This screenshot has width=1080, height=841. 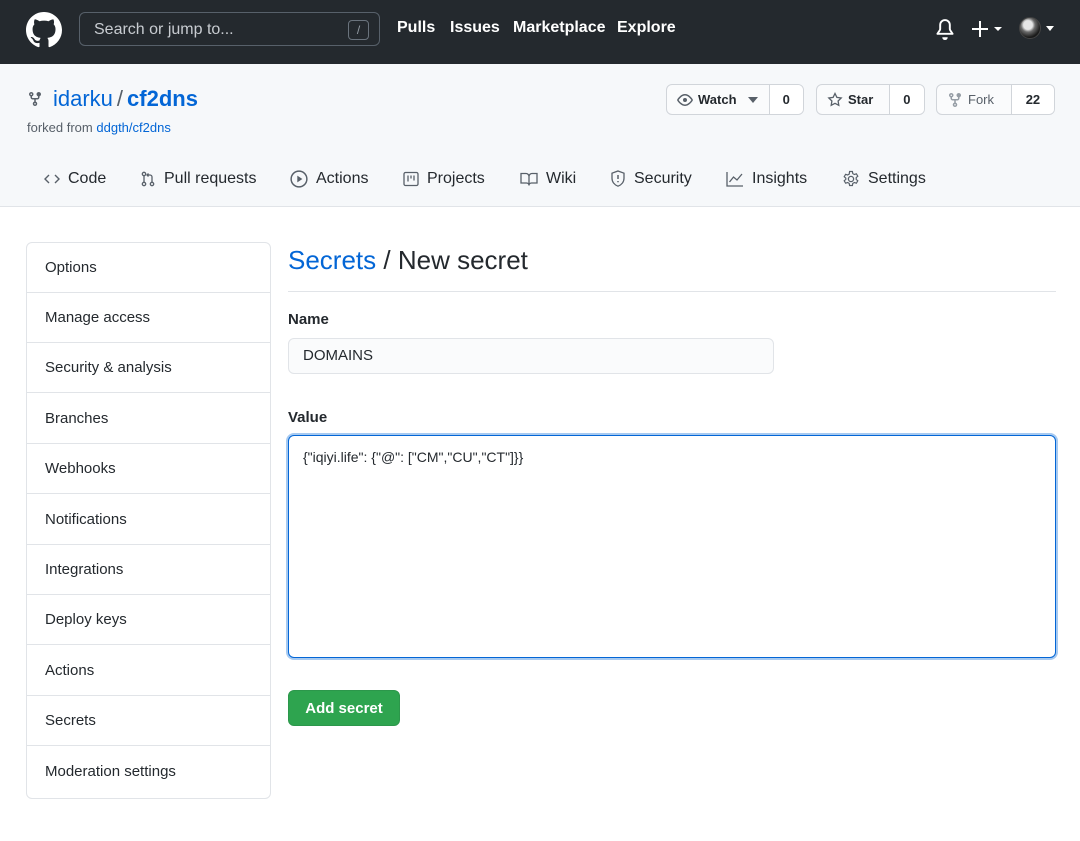 What do you see at coordinates (618, 178) in the screenshot?
I see `shield-icon` at bounding box center [618, 178].